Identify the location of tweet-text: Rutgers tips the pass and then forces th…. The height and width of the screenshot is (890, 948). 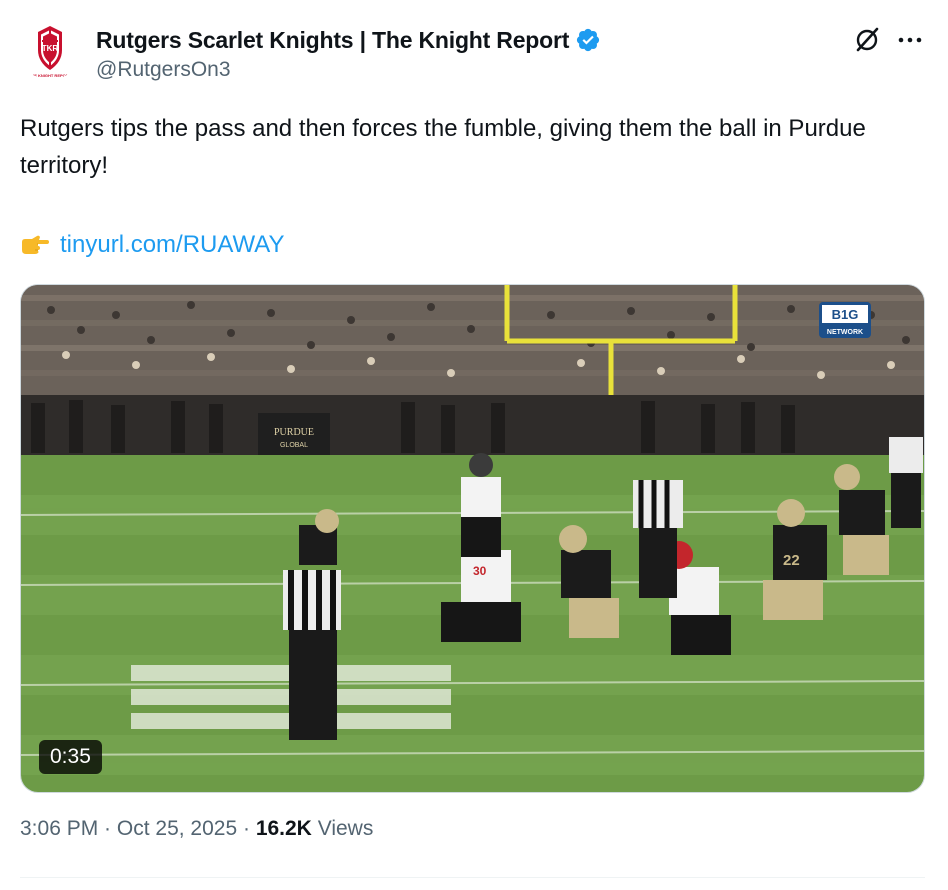
(443, 147).